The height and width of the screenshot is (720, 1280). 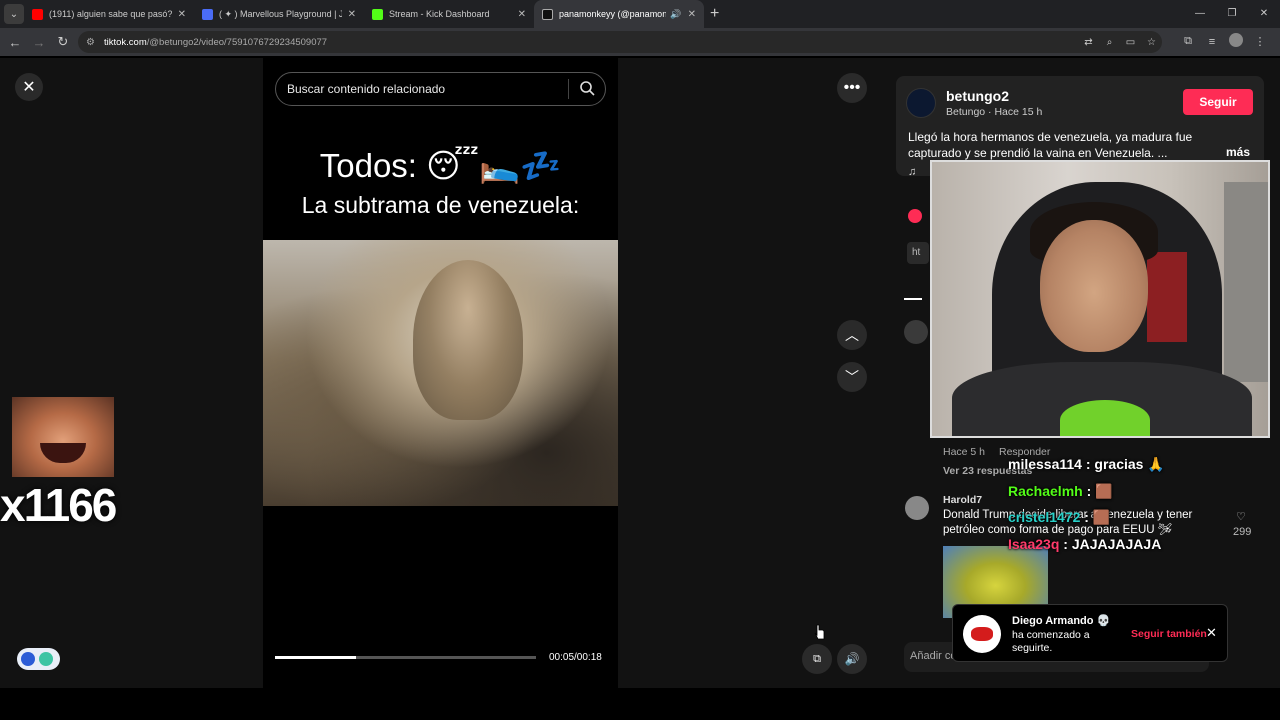 I want to click on extension-badge, so click(x=38, y=659).